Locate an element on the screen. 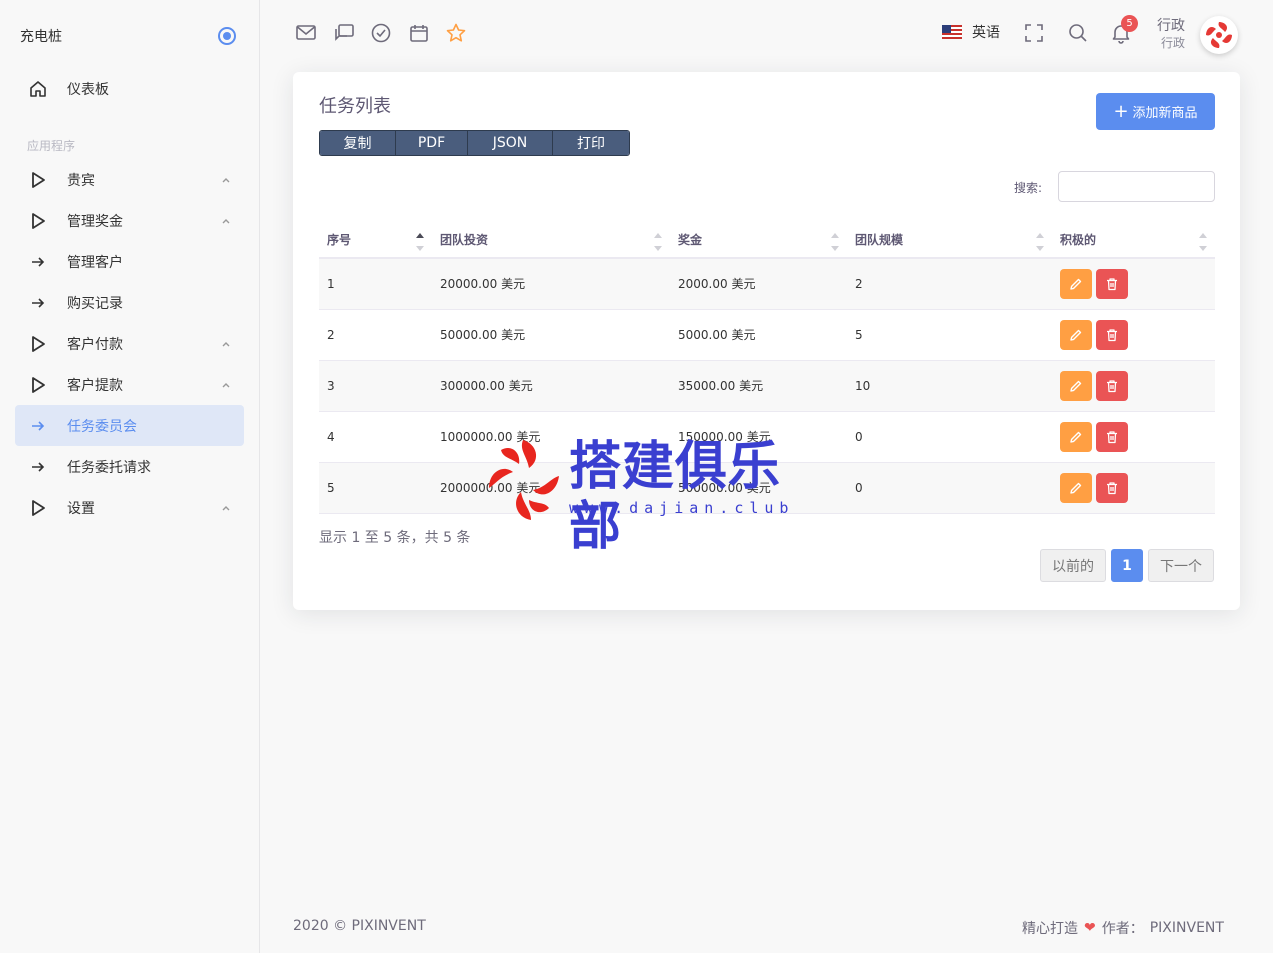  sidebar-item-label: 任务委托请求 is located at coordinates (109, 468).